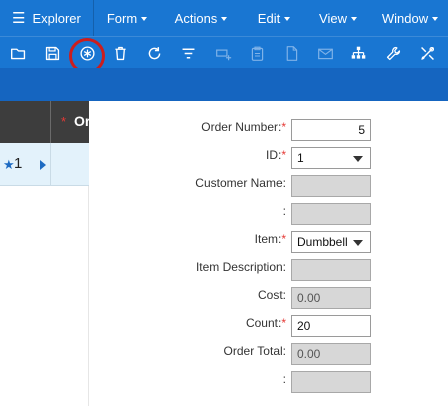  I want to click on menu-view: View, so click(338, 18).